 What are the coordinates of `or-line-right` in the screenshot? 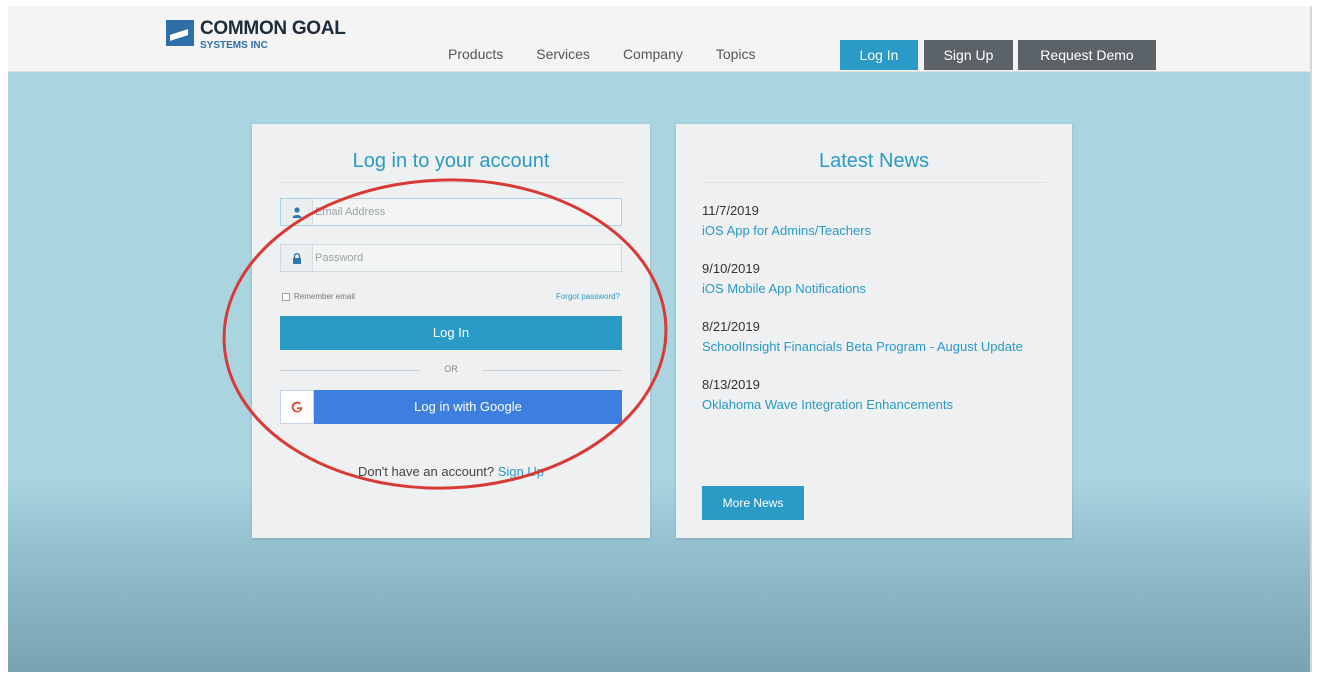 It's located at (552, 370).